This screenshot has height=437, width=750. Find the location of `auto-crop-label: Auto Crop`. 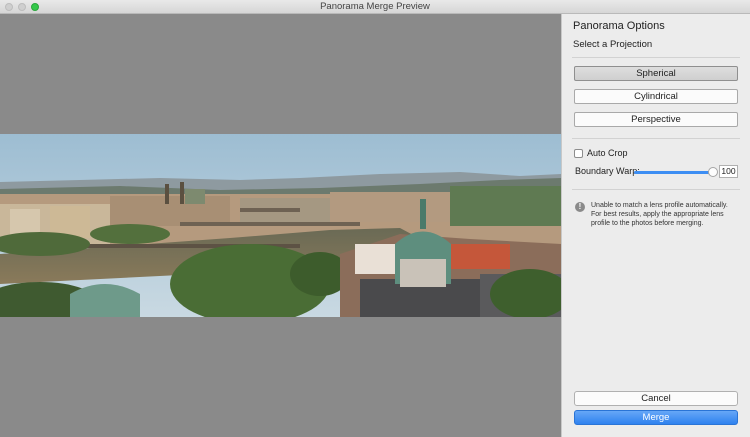

auto-crop-label: Auto Crop is located at coordinates (607, 153).